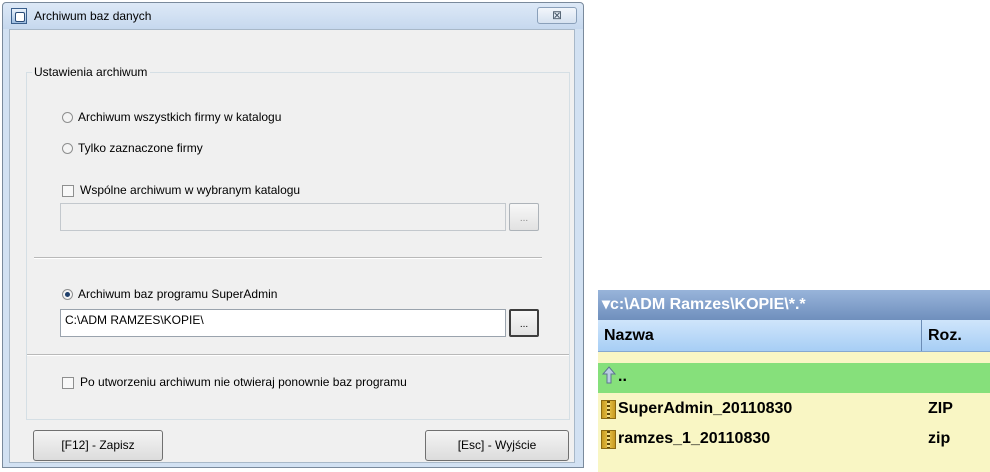  I want to click on common-archive-label: Wspólne archiwum w wybranym katalogu, so click(190, 190).